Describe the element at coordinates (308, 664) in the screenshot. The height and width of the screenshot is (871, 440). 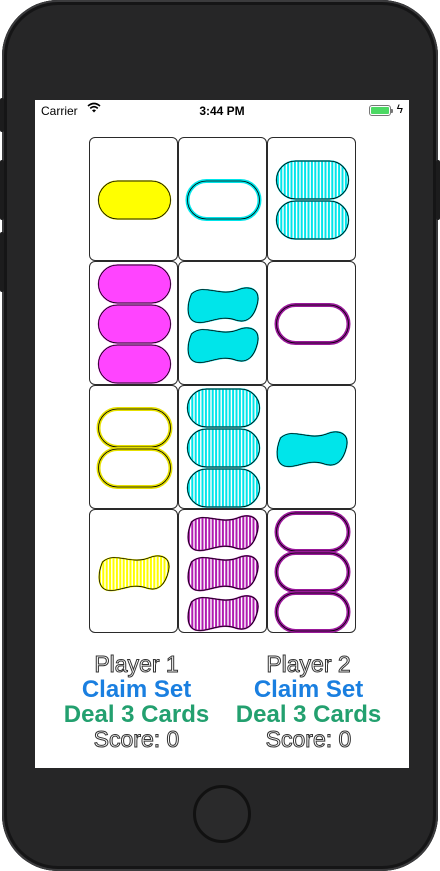
I see `player-2-name: Player 2` at that location.